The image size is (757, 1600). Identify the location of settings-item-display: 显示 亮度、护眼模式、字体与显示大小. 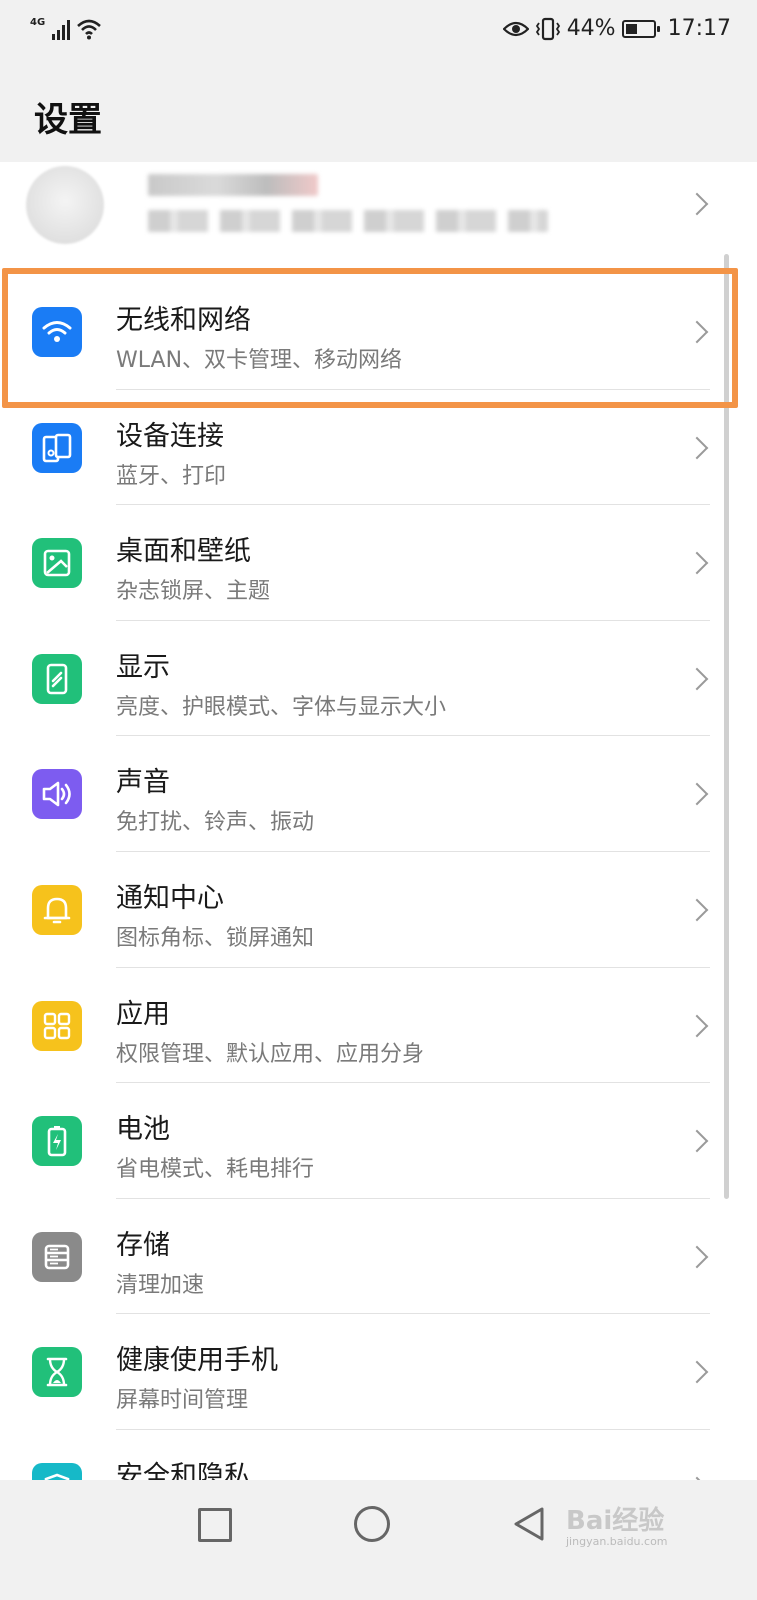
(378, 679).